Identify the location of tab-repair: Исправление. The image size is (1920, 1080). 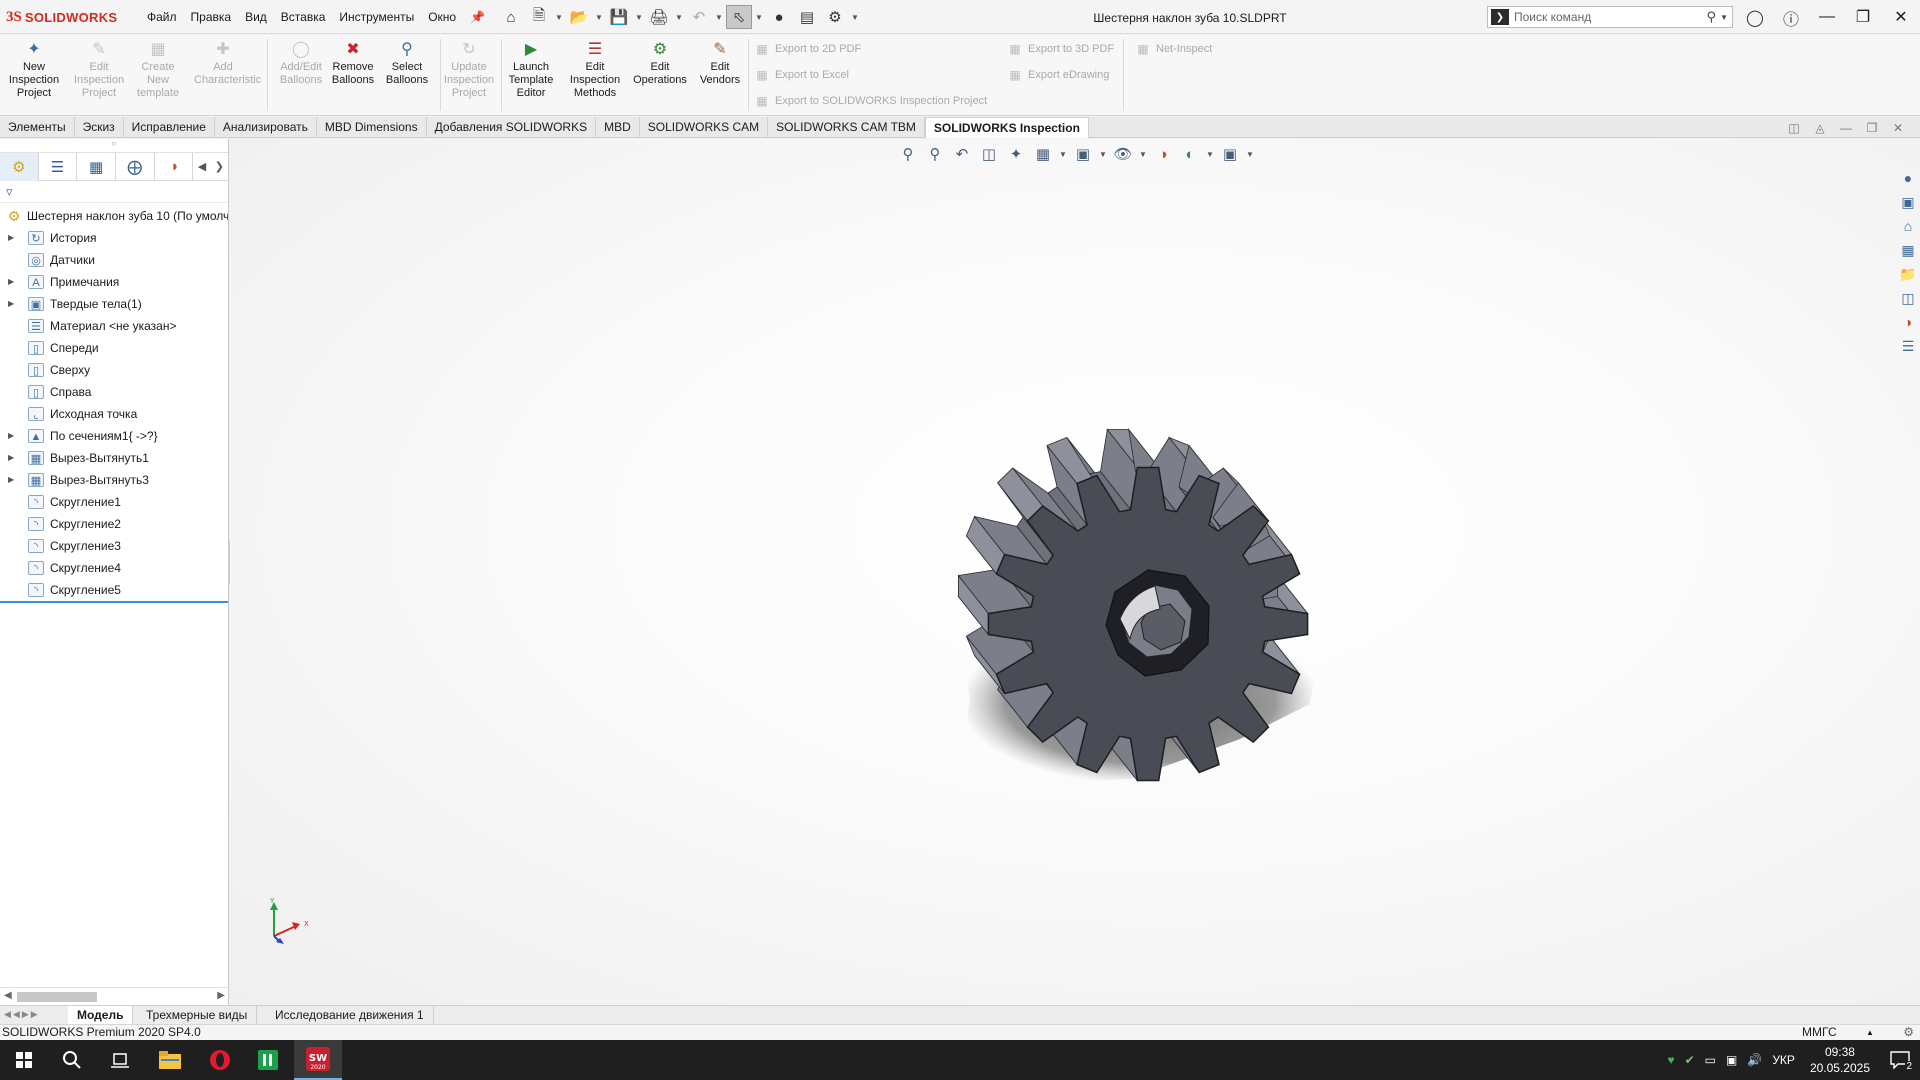
(169, 127).